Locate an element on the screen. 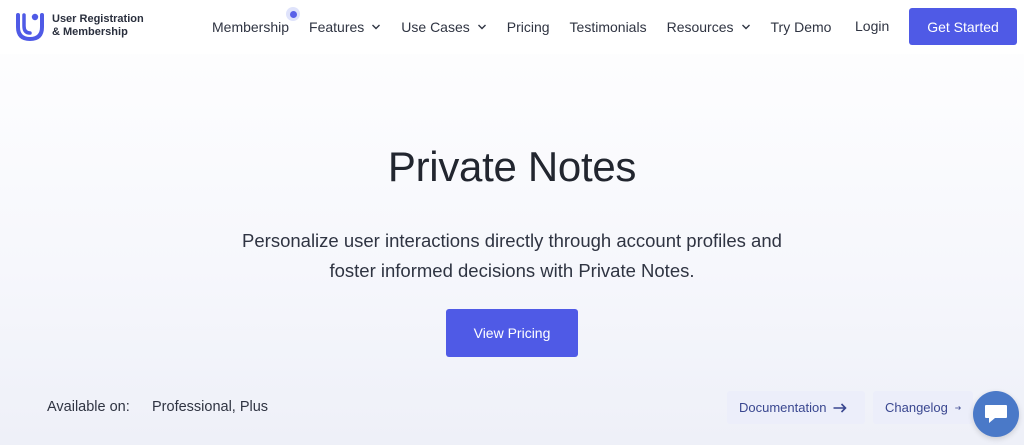  nav-item-membership: Membership is located at coordinates (256, 21).